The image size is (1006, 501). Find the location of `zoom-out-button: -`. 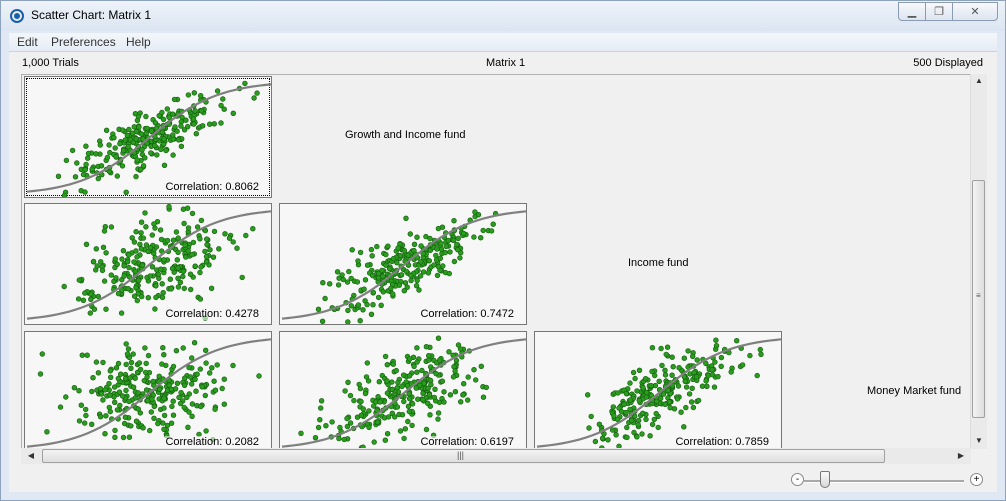

zoom-out-button: - is located at coordinates (797, 479).